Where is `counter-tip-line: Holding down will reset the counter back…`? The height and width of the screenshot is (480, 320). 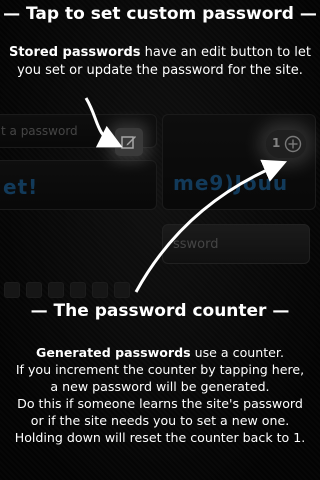 counter-tip-line: Holding down will reset the counter back… is located at coordinates (160, 437).